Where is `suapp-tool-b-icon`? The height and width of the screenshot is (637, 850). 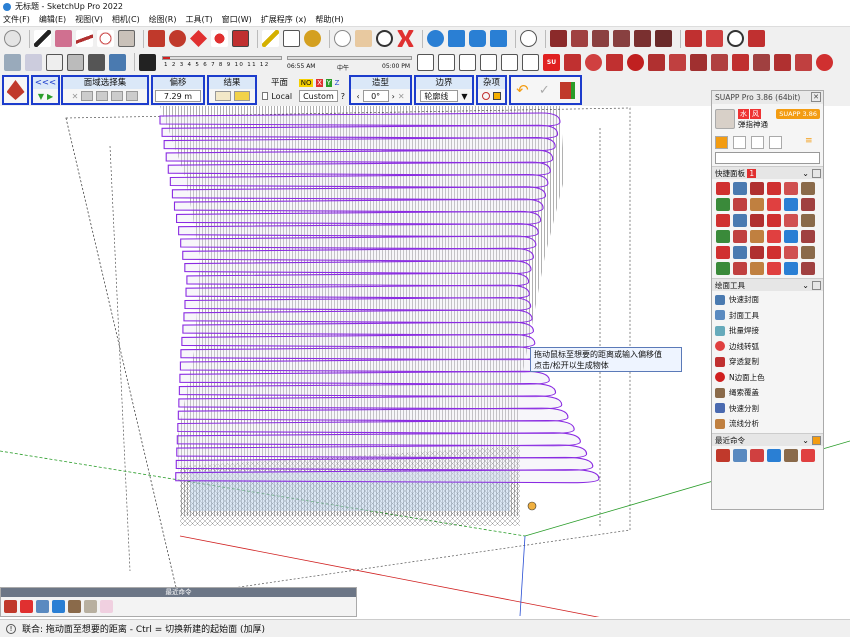 suapp-tool-b-icon is located at coordinates (677, 62).